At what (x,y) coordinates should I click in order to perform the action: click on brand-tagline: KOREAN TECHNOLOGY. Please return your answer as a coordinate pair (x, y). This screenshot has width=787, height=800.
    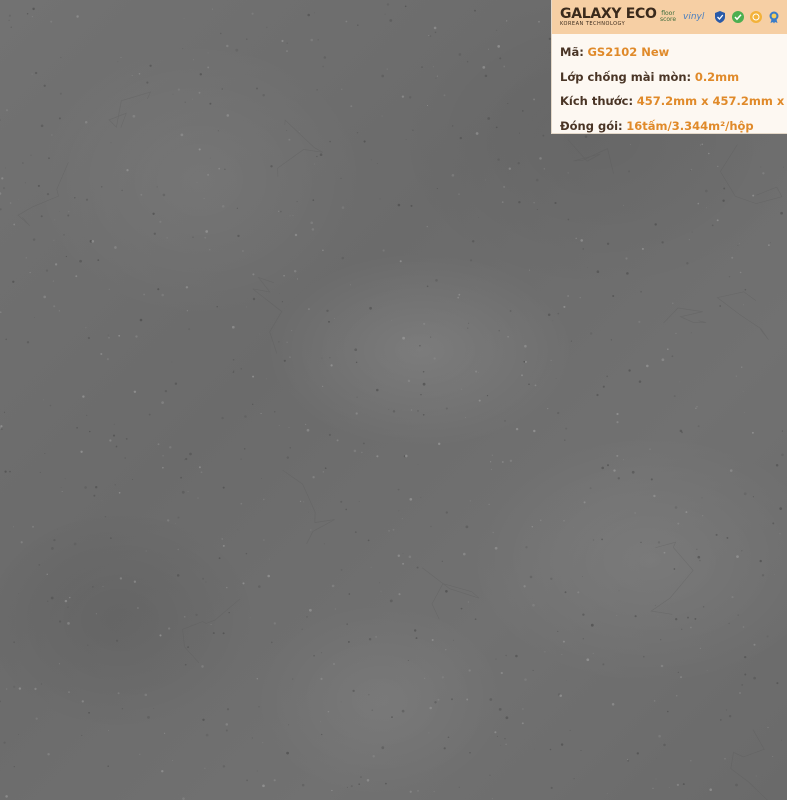
    Looking at the image, I should click on (593, 24).